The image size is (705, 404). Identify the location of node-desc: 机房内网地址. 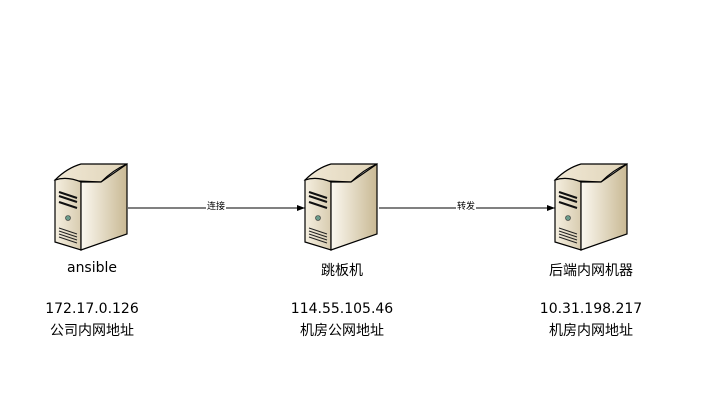
(591, 331).